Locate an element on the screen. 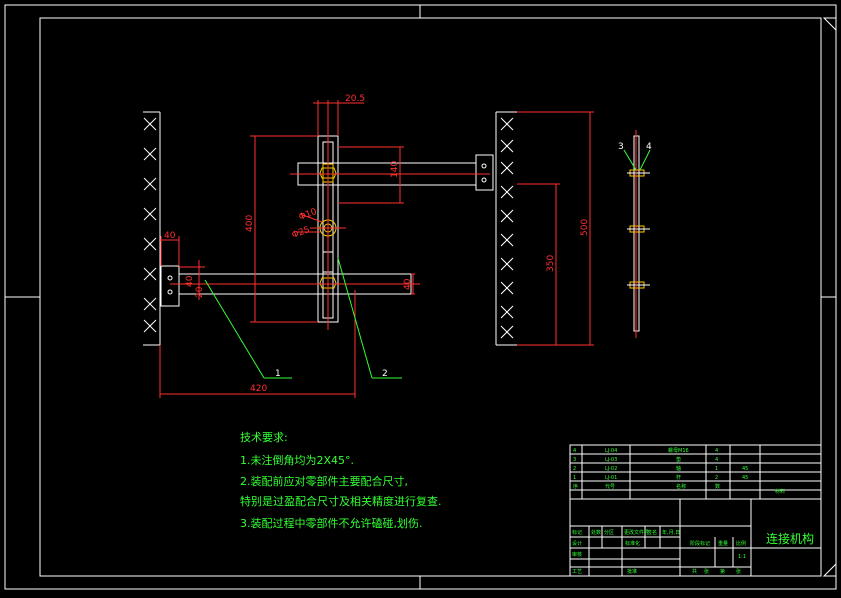  bom-no: 2 is located at coordinates (574, 469).